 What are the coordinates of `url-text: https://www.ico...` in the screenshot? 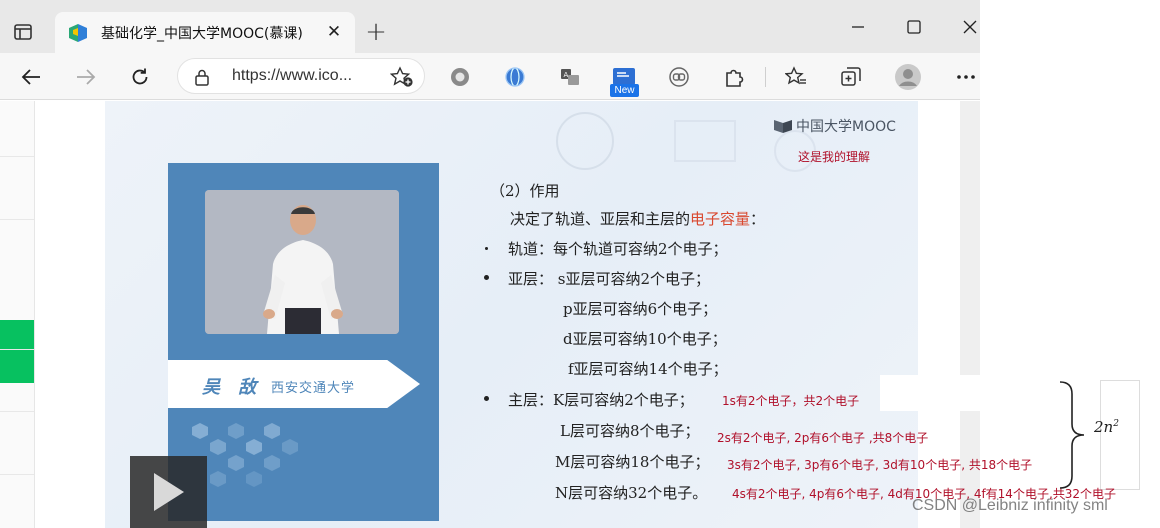 It's located at (292, 76).